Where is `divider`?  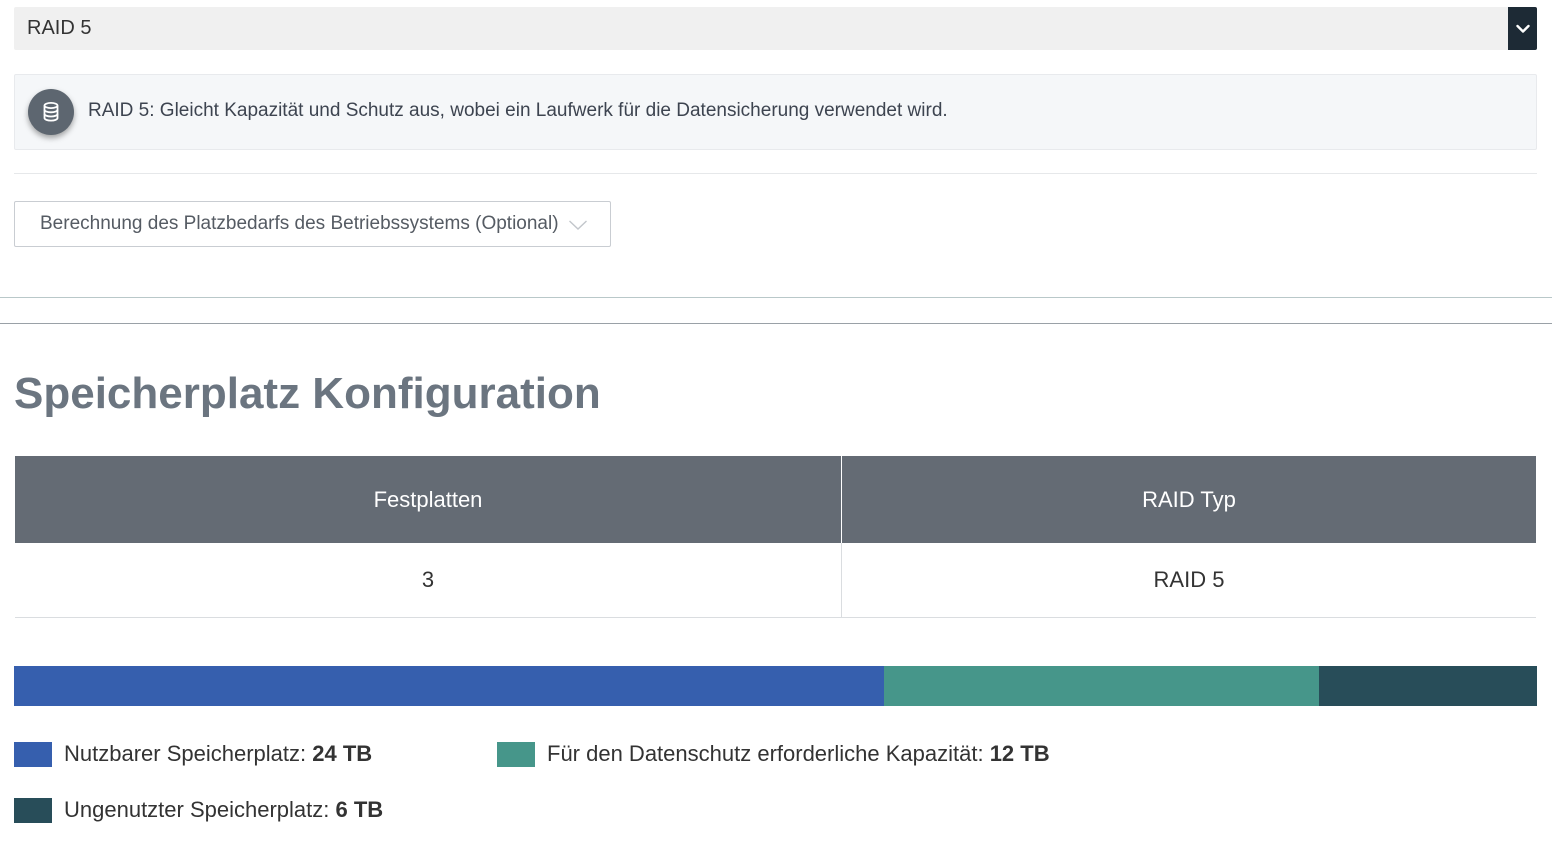
divider is located at coordinates (775, 173).